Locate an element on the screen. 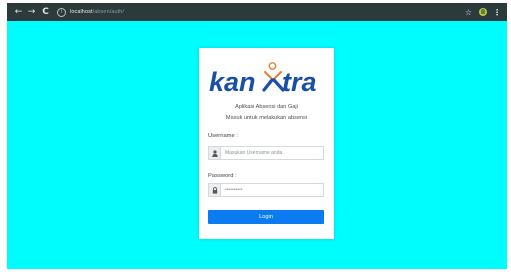 Image resolution: width=511 pixels, height=275 pixels. reload-icon: C is located at coordinates (45, 12).